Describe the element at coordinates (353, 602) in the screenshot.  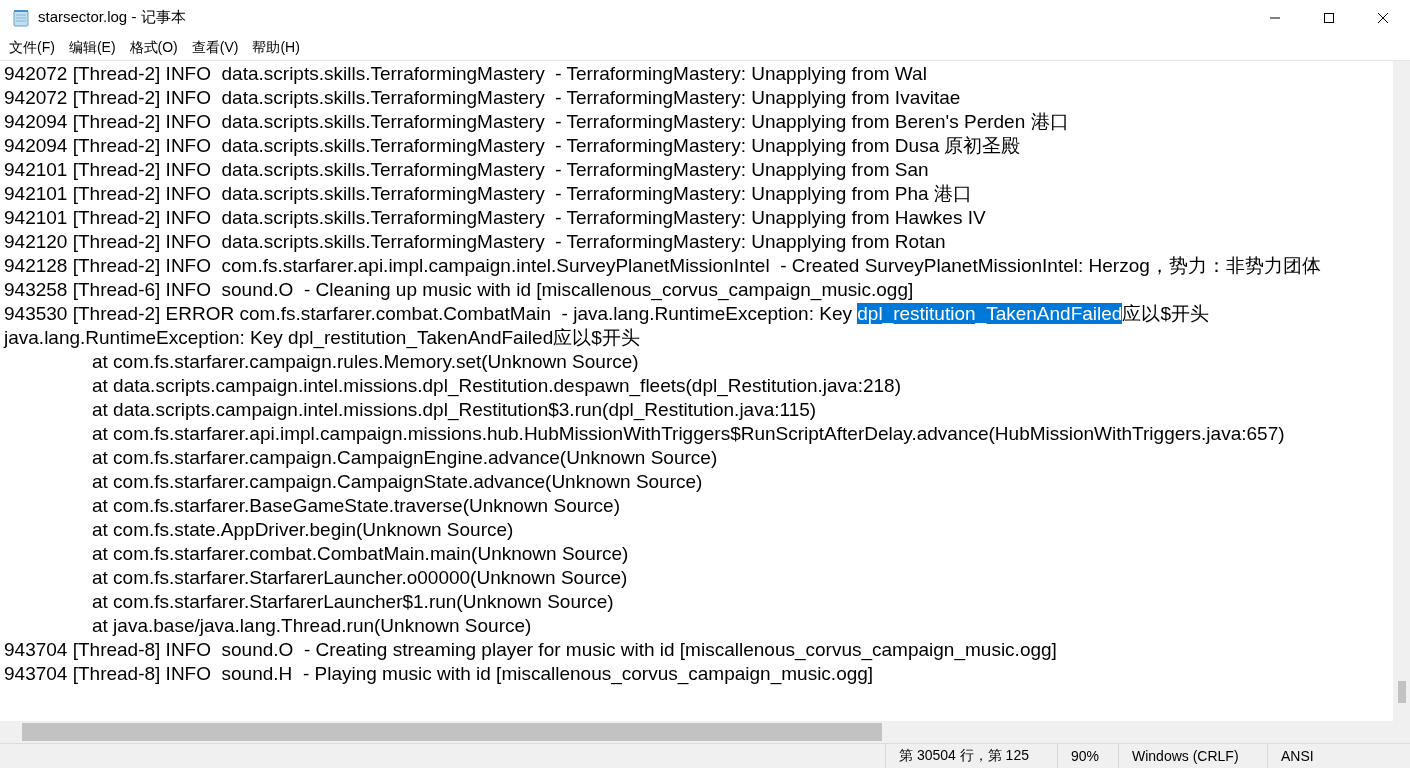
I see `log-line: at com.fs.starfarer.StarfarerLauncher$1.run(Unknown Source)` at that location.